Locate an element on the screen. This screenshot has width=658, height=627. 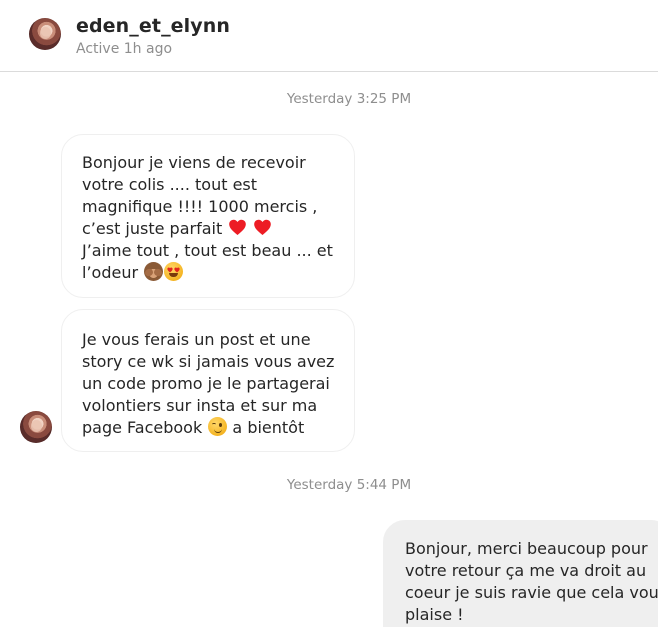
message-line: plaise ! is located at coordinates (434, 614).